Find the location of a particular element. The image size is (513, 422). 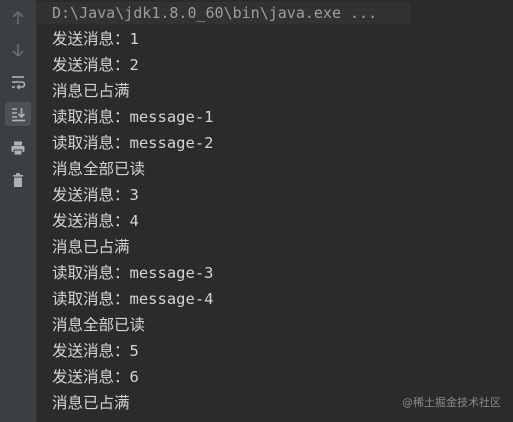

soft-wrap-icon is located at coordinates (19, 83).